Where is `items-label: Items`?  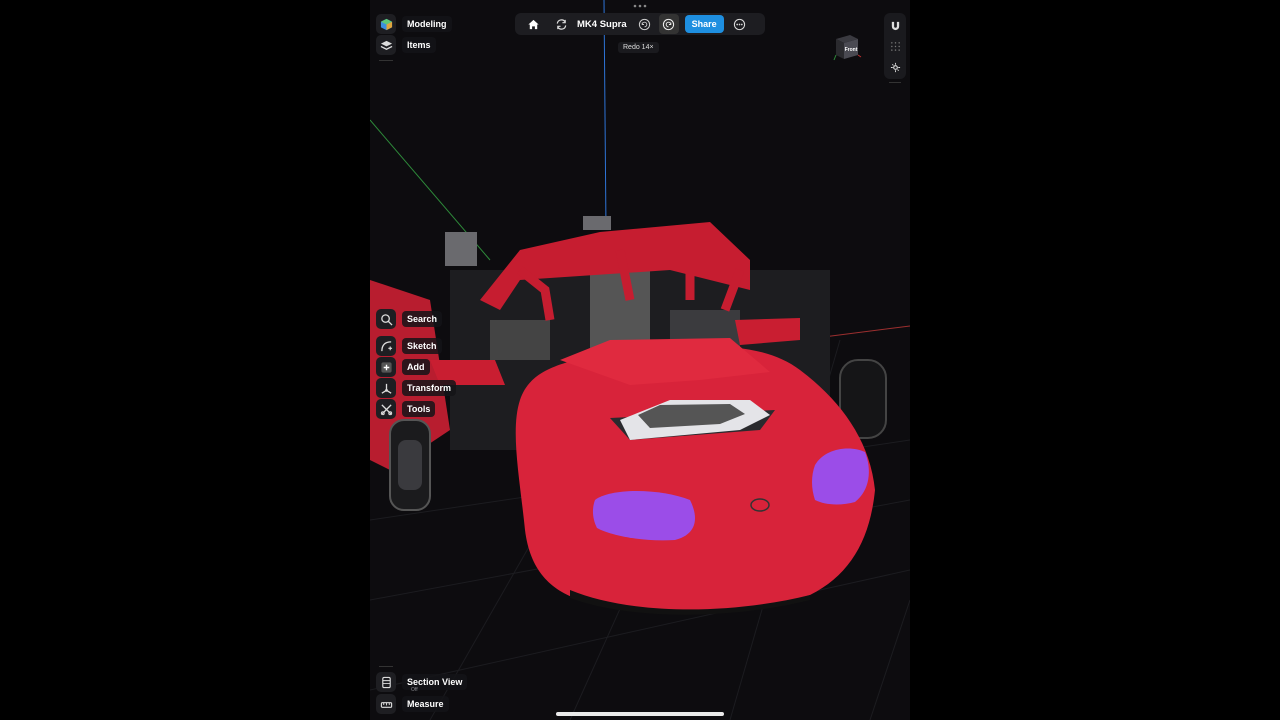
items-label: Items is located at coordinates (419, 45).